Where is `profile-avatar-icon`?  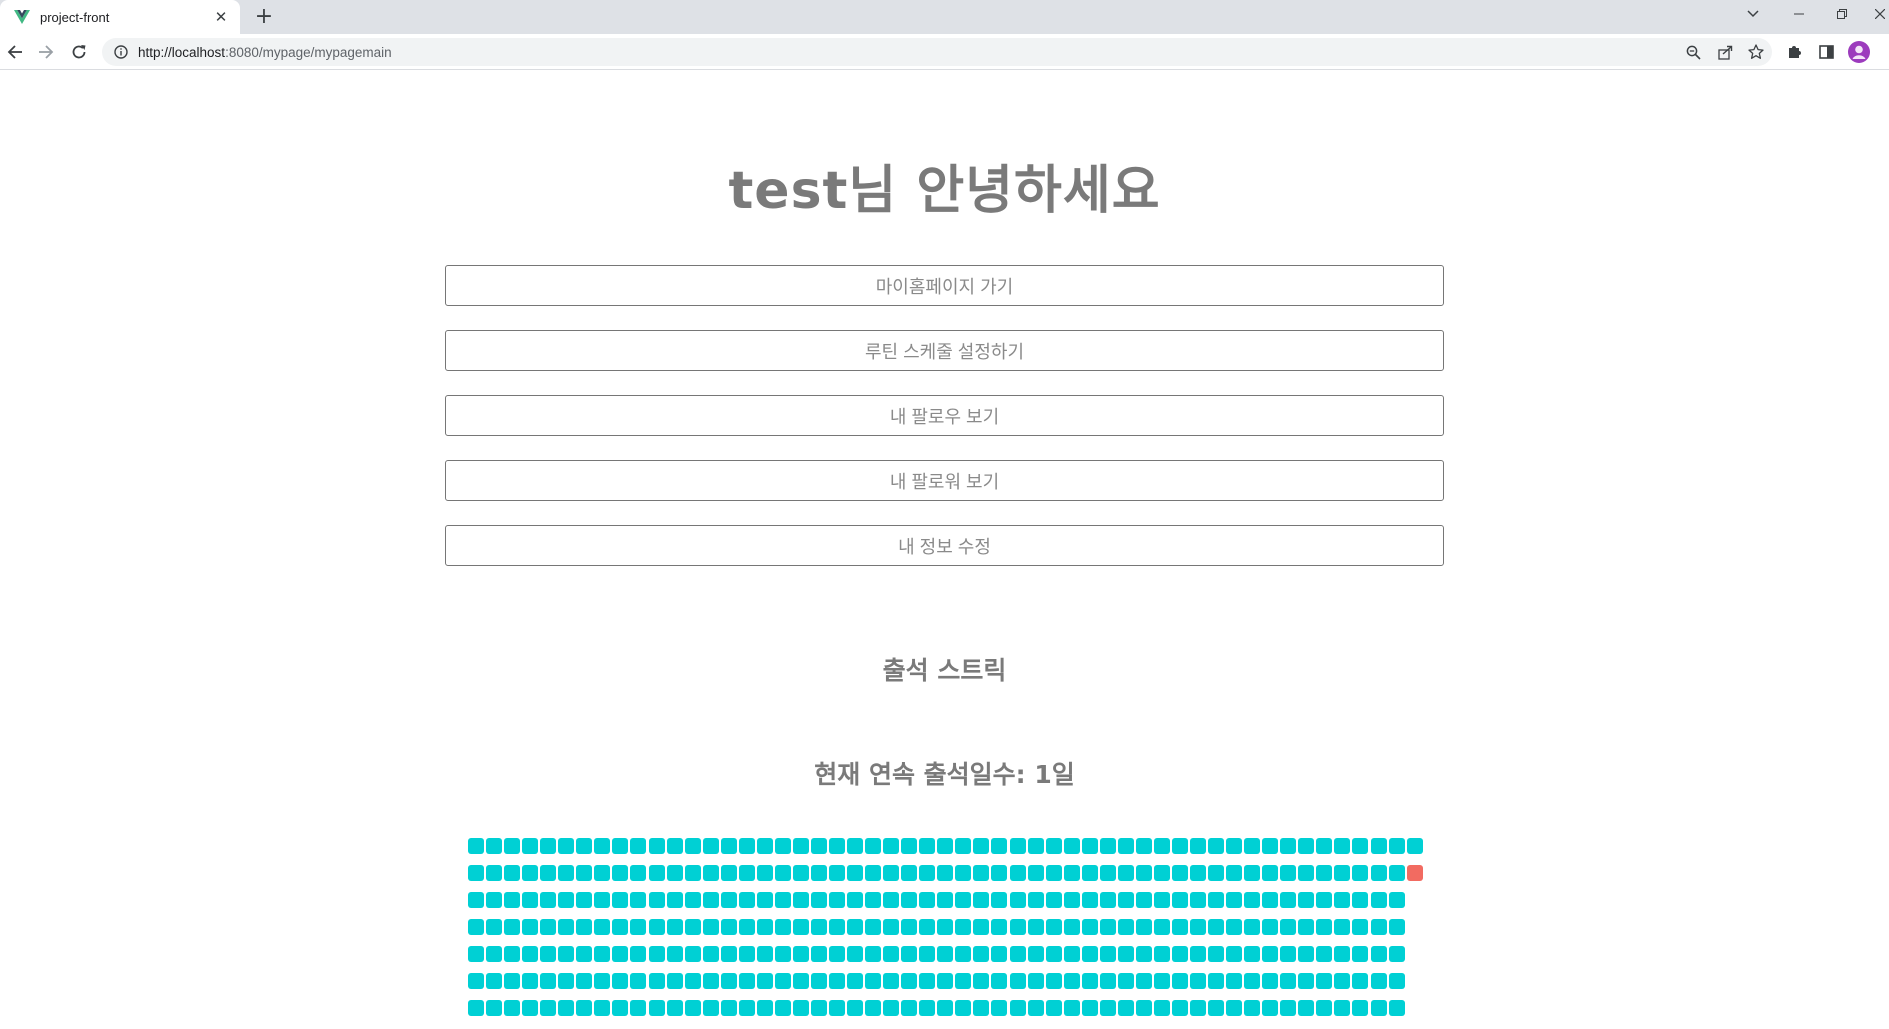 profile-avatar-icon is located at coordinates (1859, 52).